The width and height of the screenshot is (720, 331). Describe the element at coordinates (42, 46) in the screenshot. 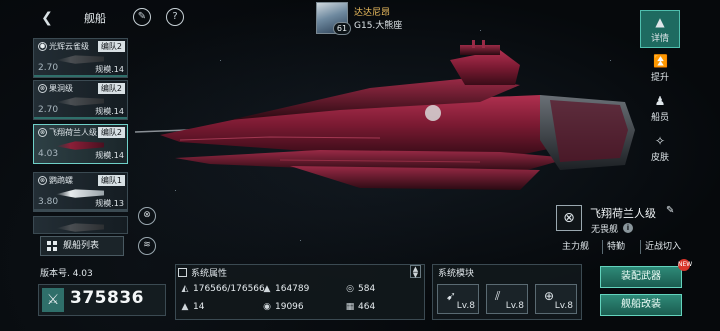

I see `ship-class-icon: ⬢` at that location.